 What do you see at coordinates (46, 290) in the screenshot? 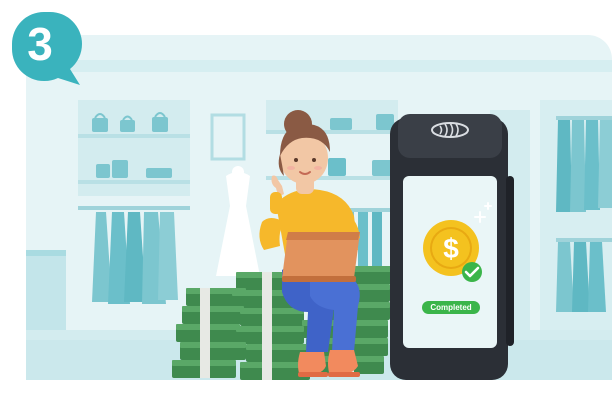
I see `left-counter` at bounding box center [46, 290].